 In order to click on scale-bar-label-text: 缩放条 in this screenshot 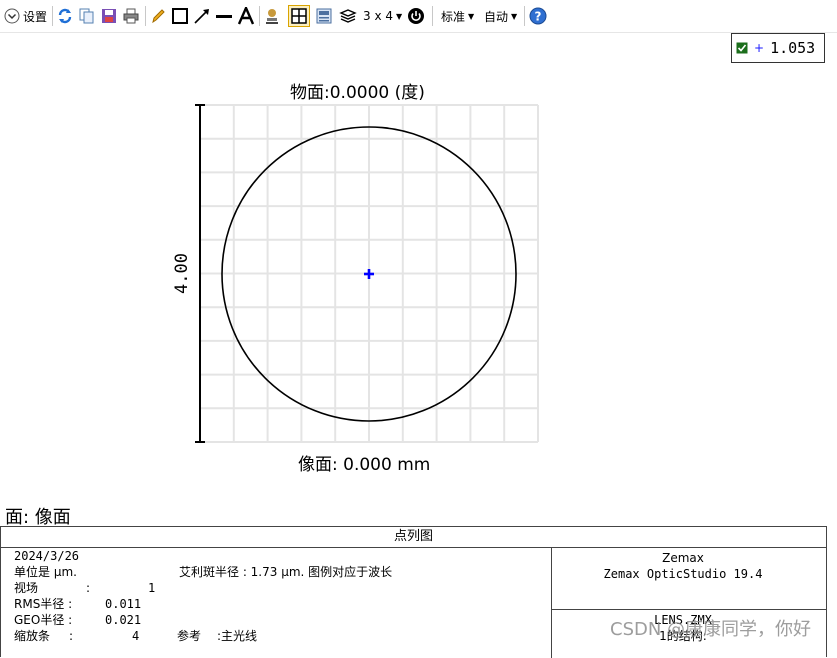, I will do `click(32, 636)`.